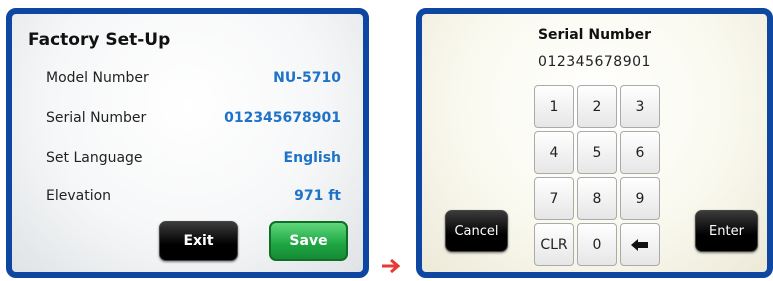 This screenshot has height=281, width=773. What do you see at coordinates (96, 118) in the screenshot?
I see `setting-label: Serial Number` at bounding box center [96, 118].